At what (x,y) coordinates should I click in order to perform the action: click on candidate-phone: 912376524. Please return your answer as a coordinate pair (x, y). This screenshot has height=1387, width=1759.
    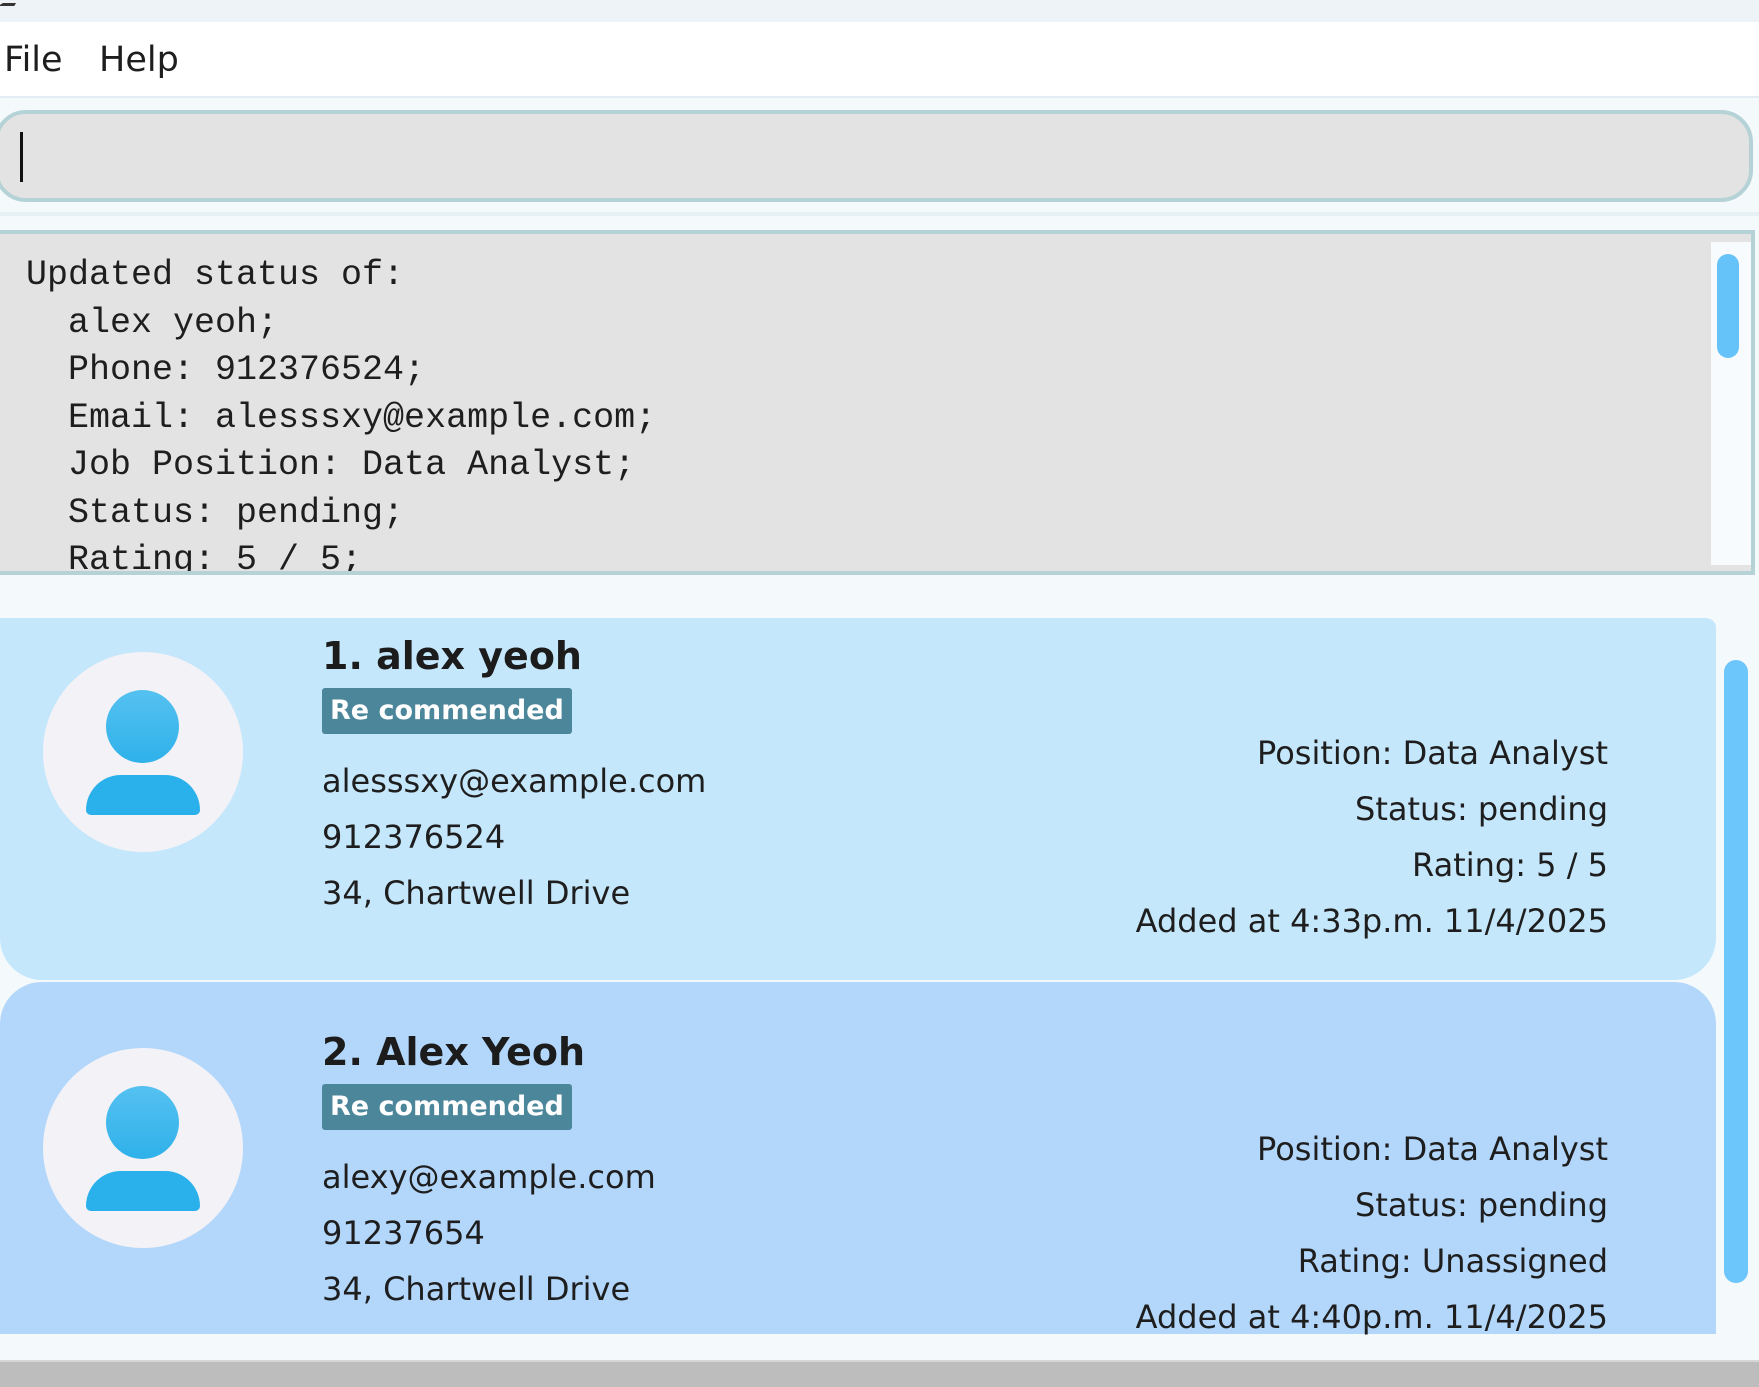
    Looking at the image, I should click on (414, 837).